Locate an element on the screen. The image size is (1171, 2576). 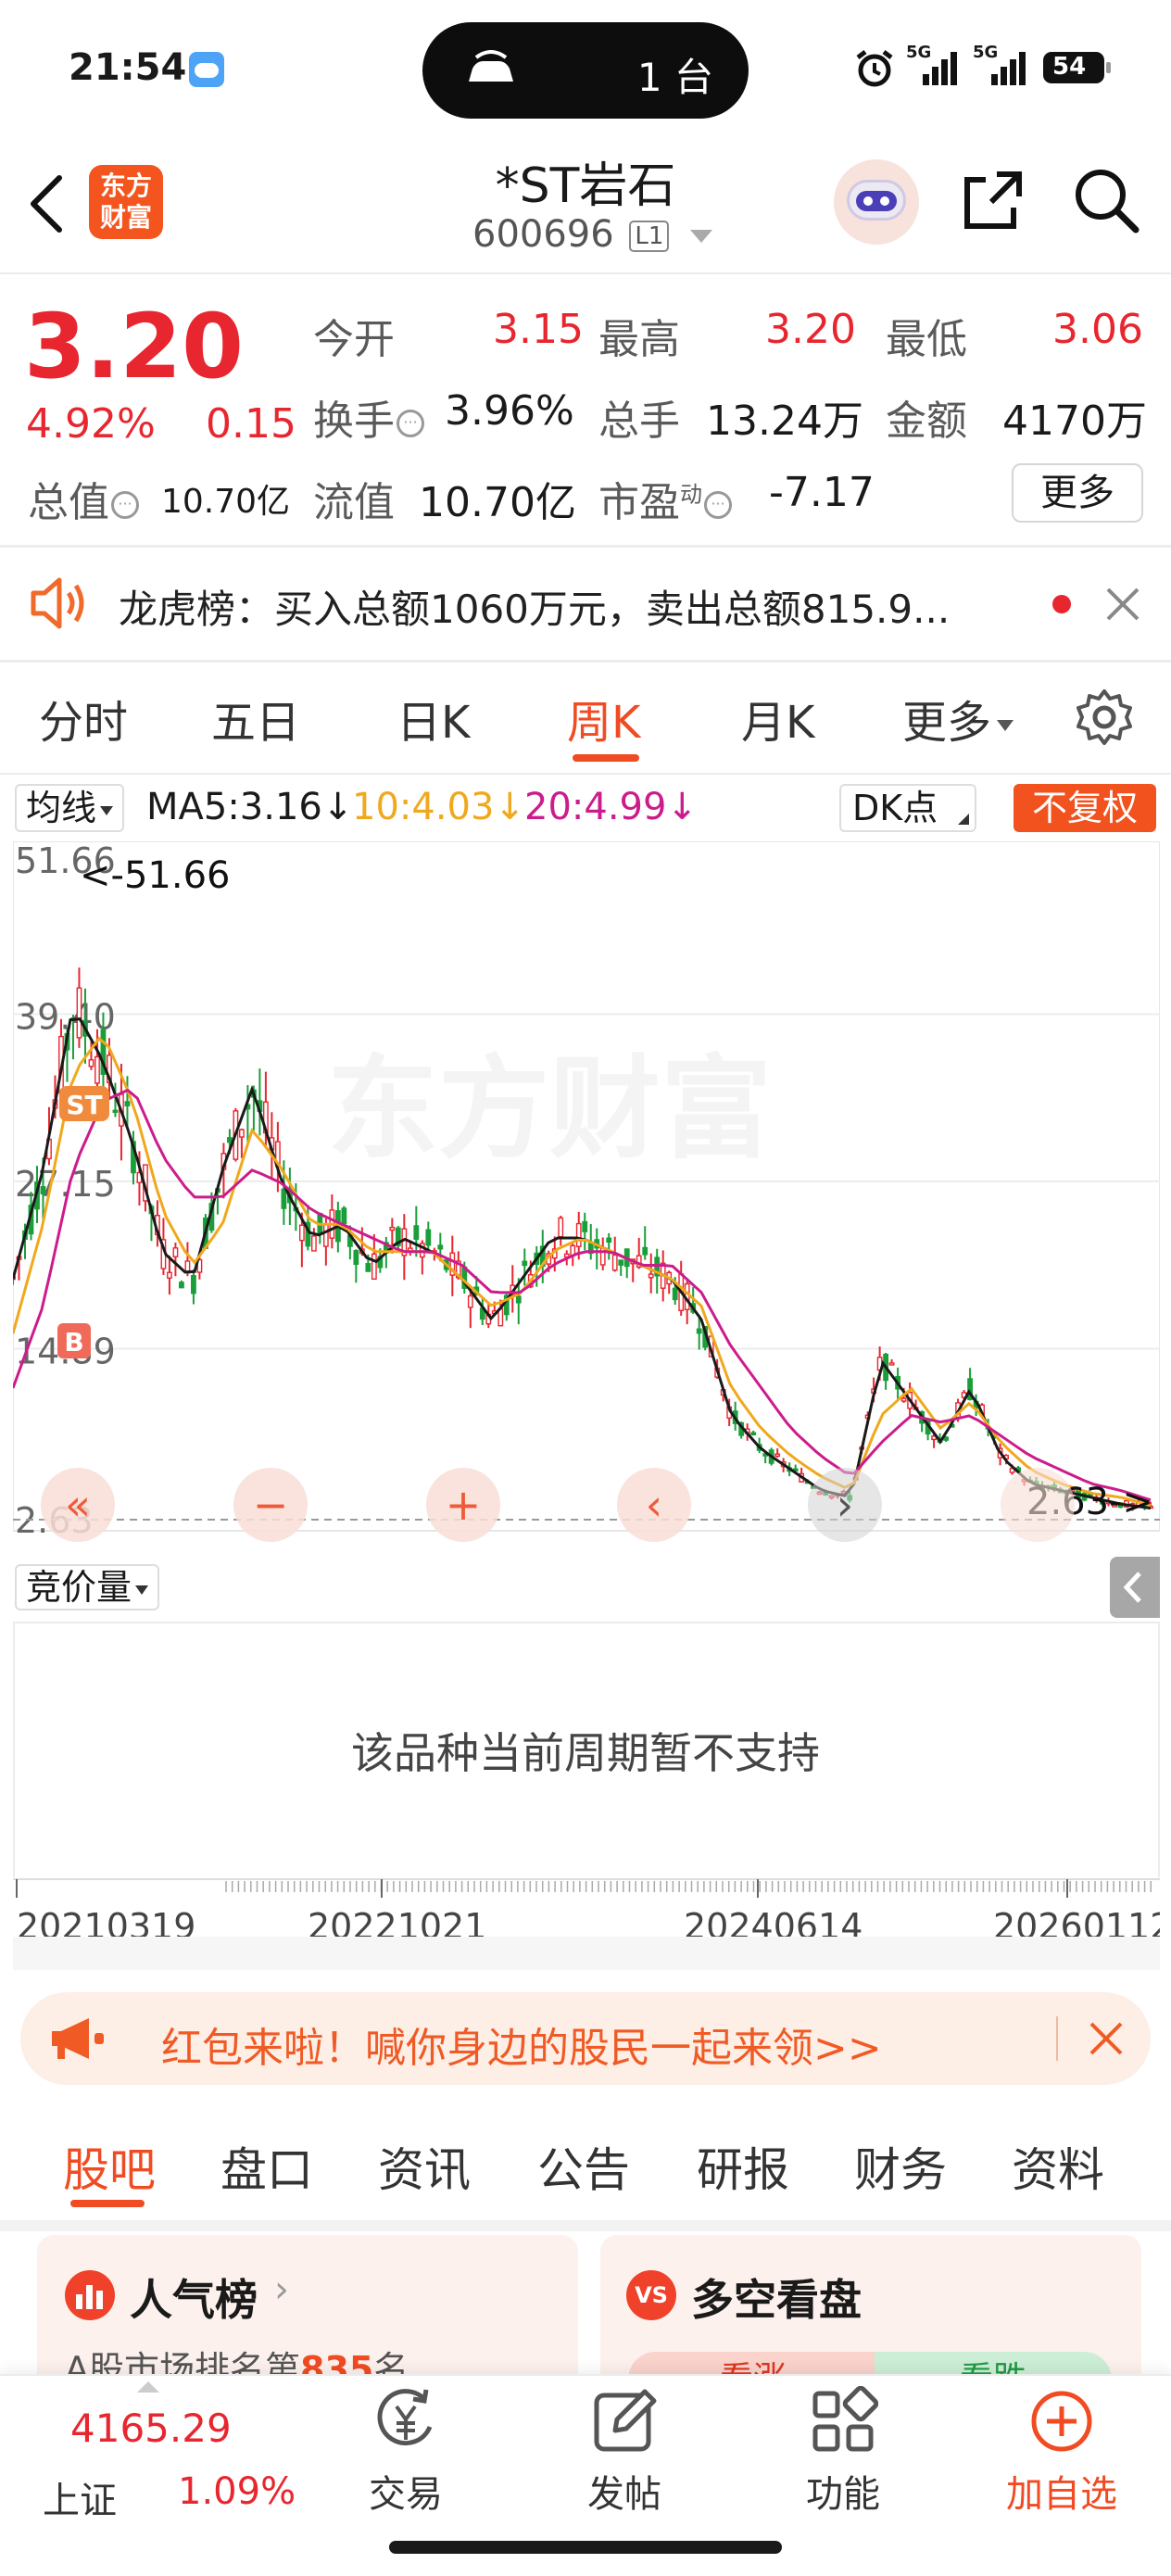
plus-circle-icon is located at coordinates (1062, 2421).